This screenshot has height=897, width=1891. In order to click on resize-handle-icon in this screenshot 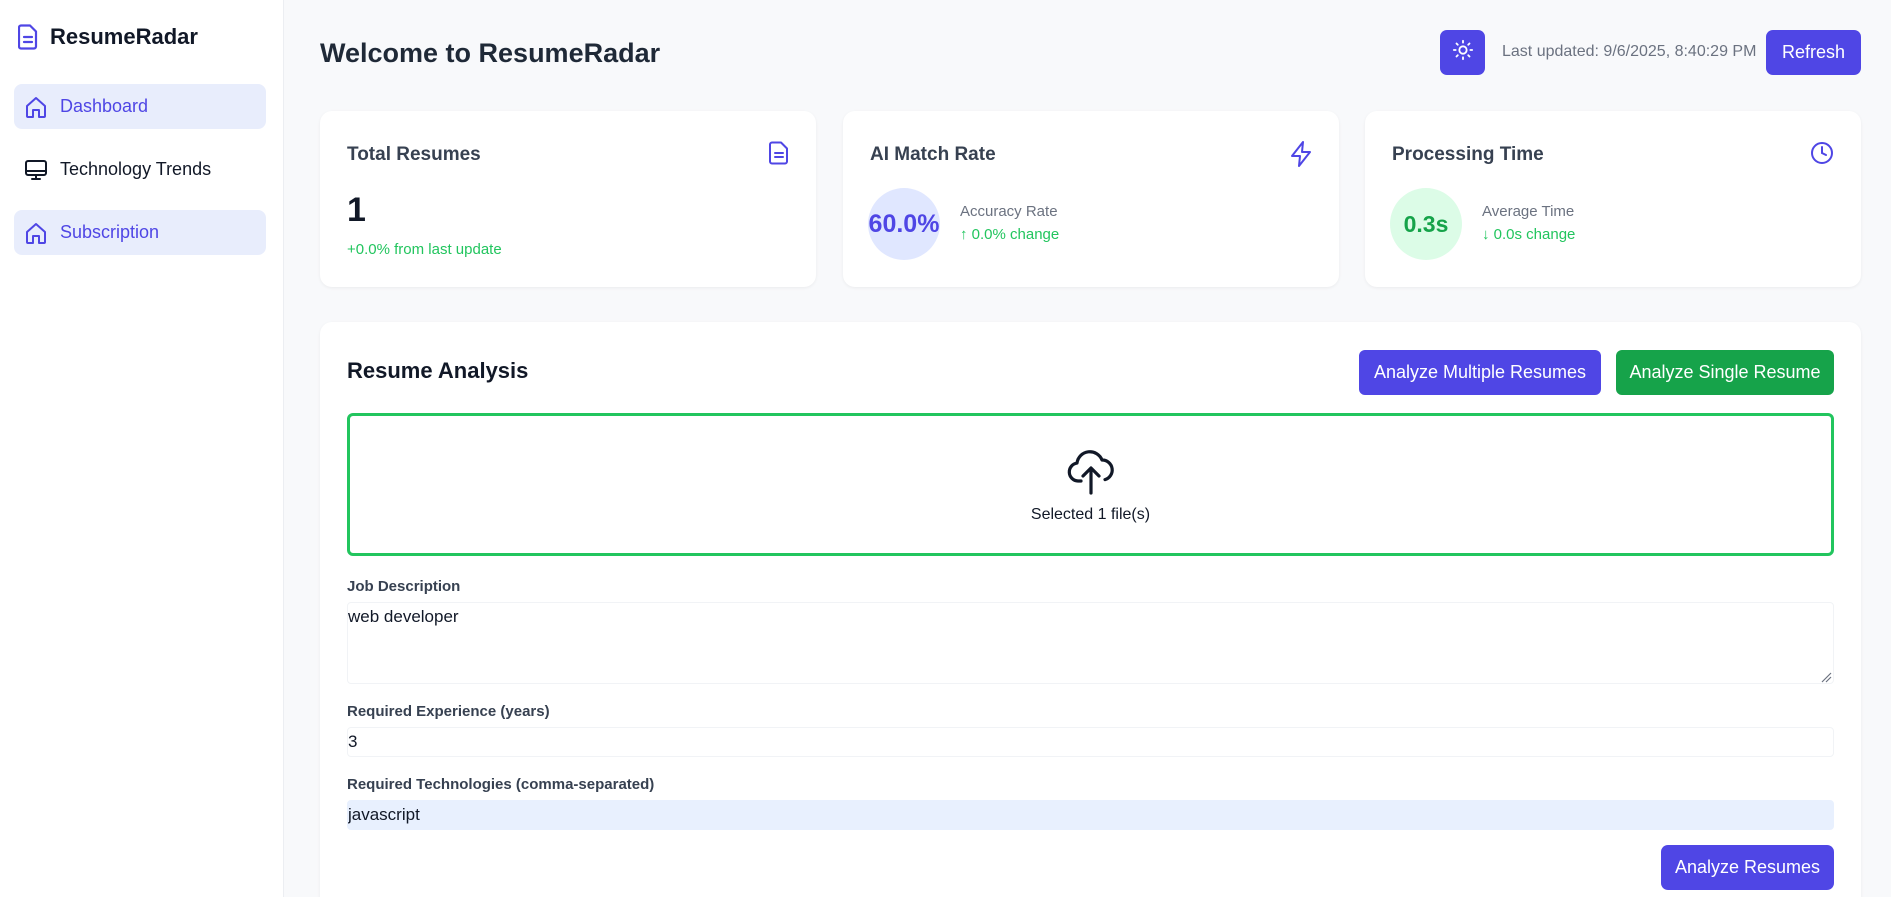, I will do `click(1826, 676)`.